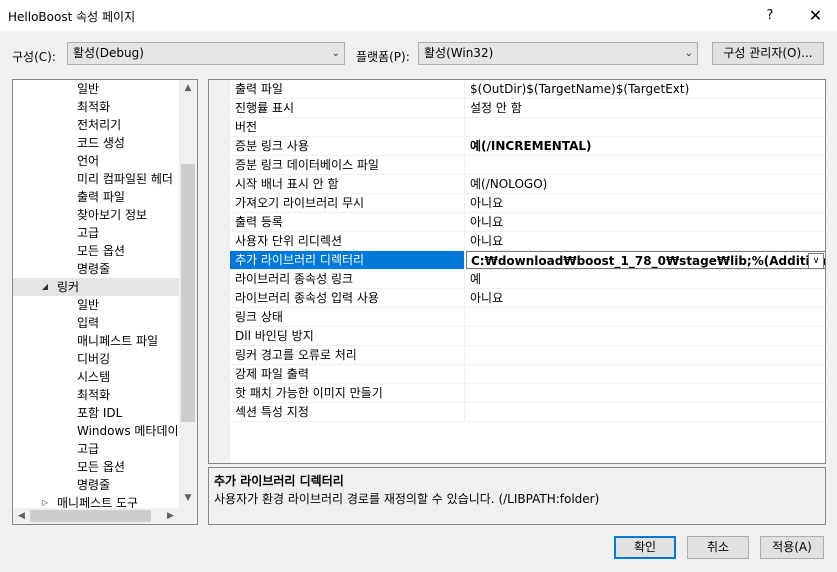 The width and height of the screenshot is (837, 572). I want to click on property-name: Dll 바인딩 방지, so click(347, 336).